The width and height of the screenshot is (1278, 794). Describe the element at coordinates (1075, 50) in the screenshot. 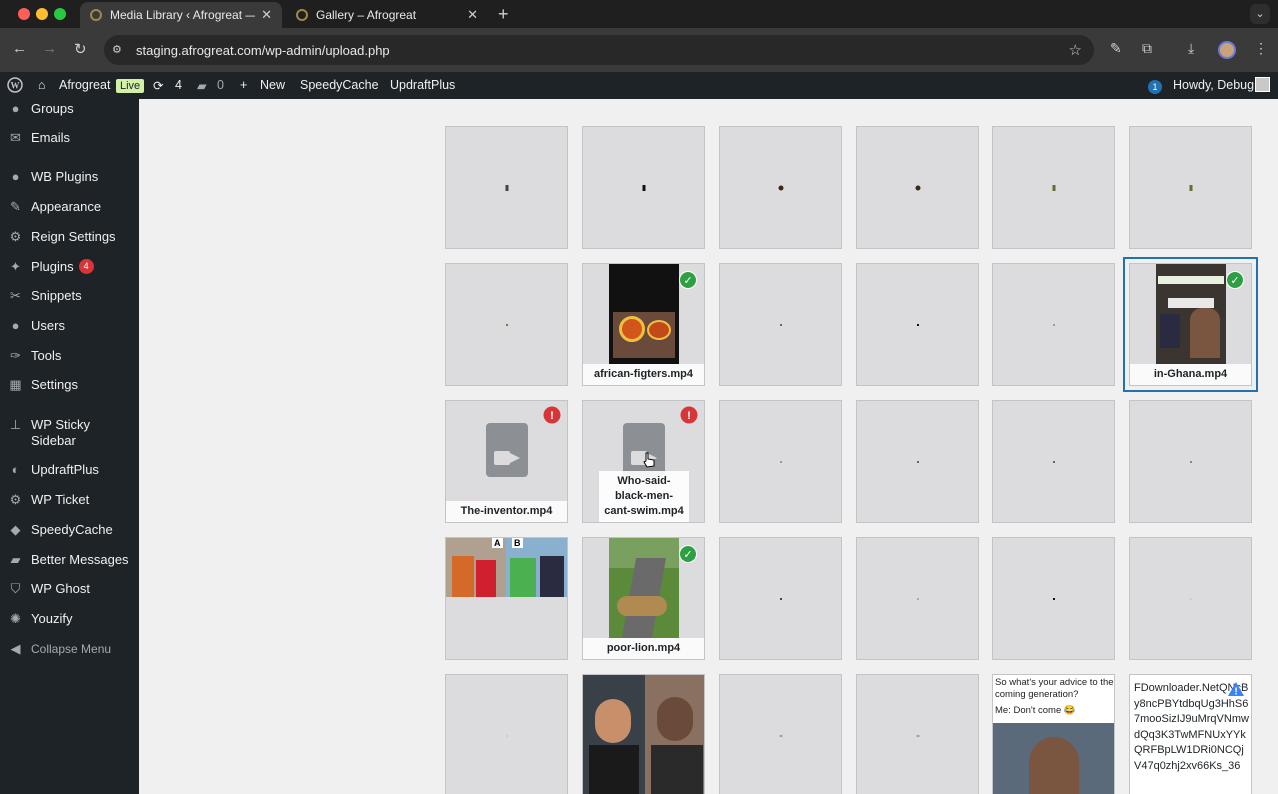

I see `bookmark-star-icon: ☆` at that location.